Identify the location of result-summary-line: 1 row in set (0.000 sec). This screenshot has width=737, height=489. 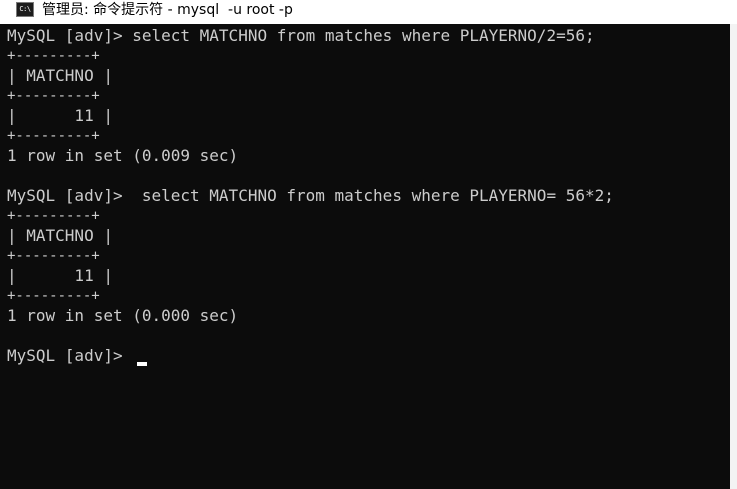
(123, 315).